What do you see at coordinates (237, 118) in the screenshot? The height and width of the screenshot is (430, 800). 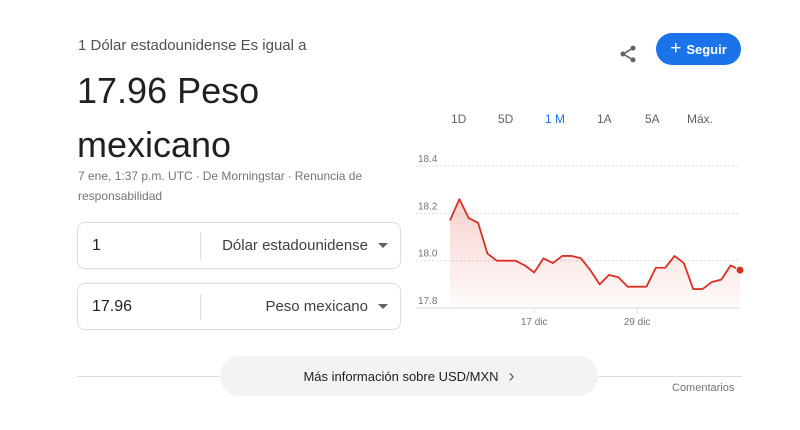 I see `converted-value: 17.96 Peso mexicano` at bounding box center [237, 118].